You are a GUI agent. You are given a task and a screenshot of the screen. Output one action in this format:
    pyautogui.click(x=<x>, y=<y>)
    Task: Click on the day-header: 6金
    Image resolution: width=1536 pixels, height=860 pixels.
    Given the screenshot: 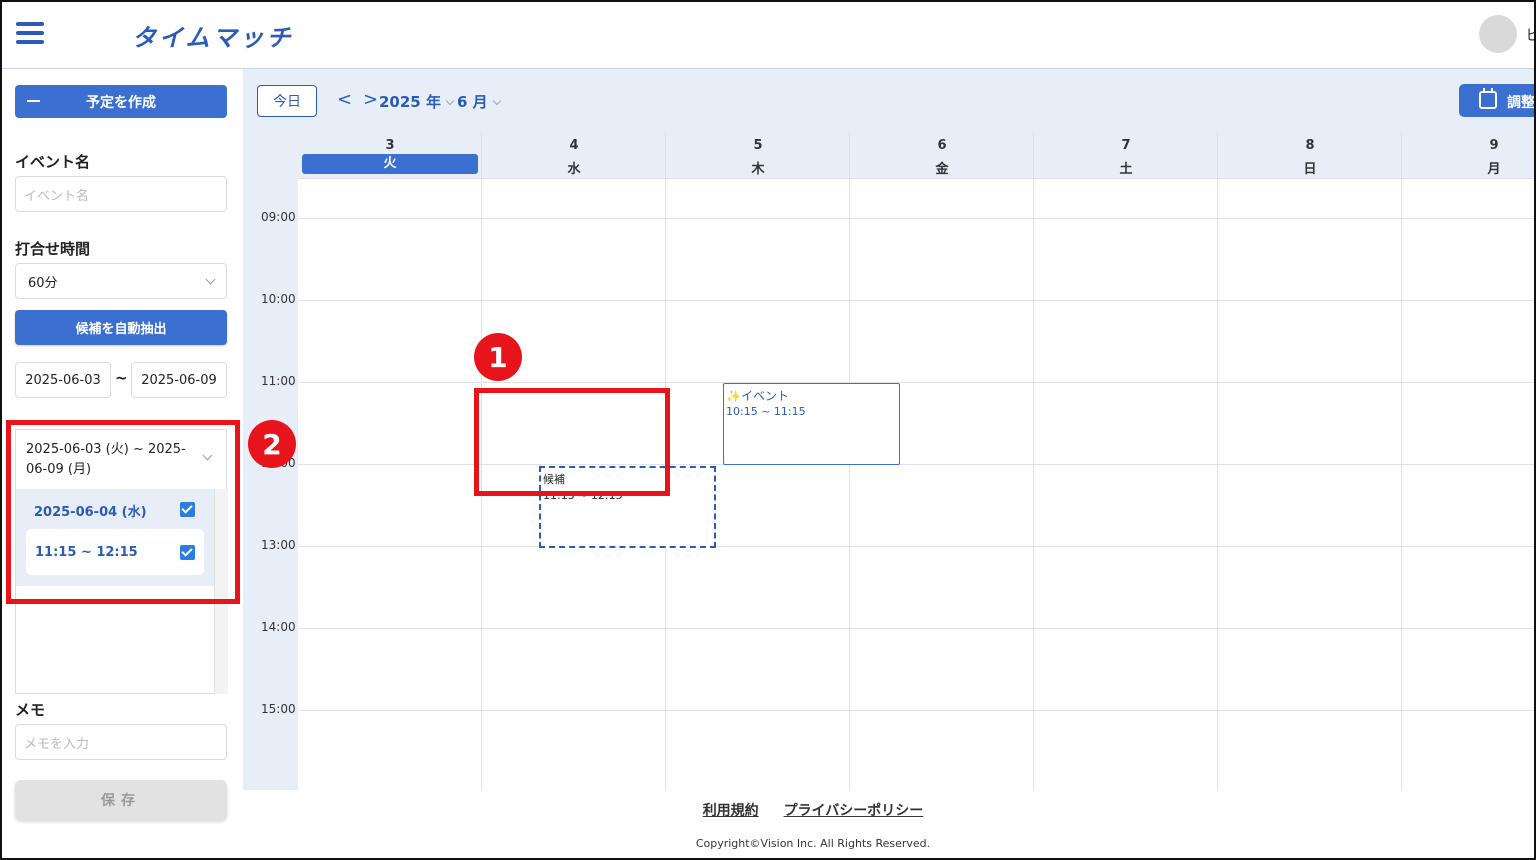 What is the action you would take?
    pyautogui.click(x=942, y=155)
    